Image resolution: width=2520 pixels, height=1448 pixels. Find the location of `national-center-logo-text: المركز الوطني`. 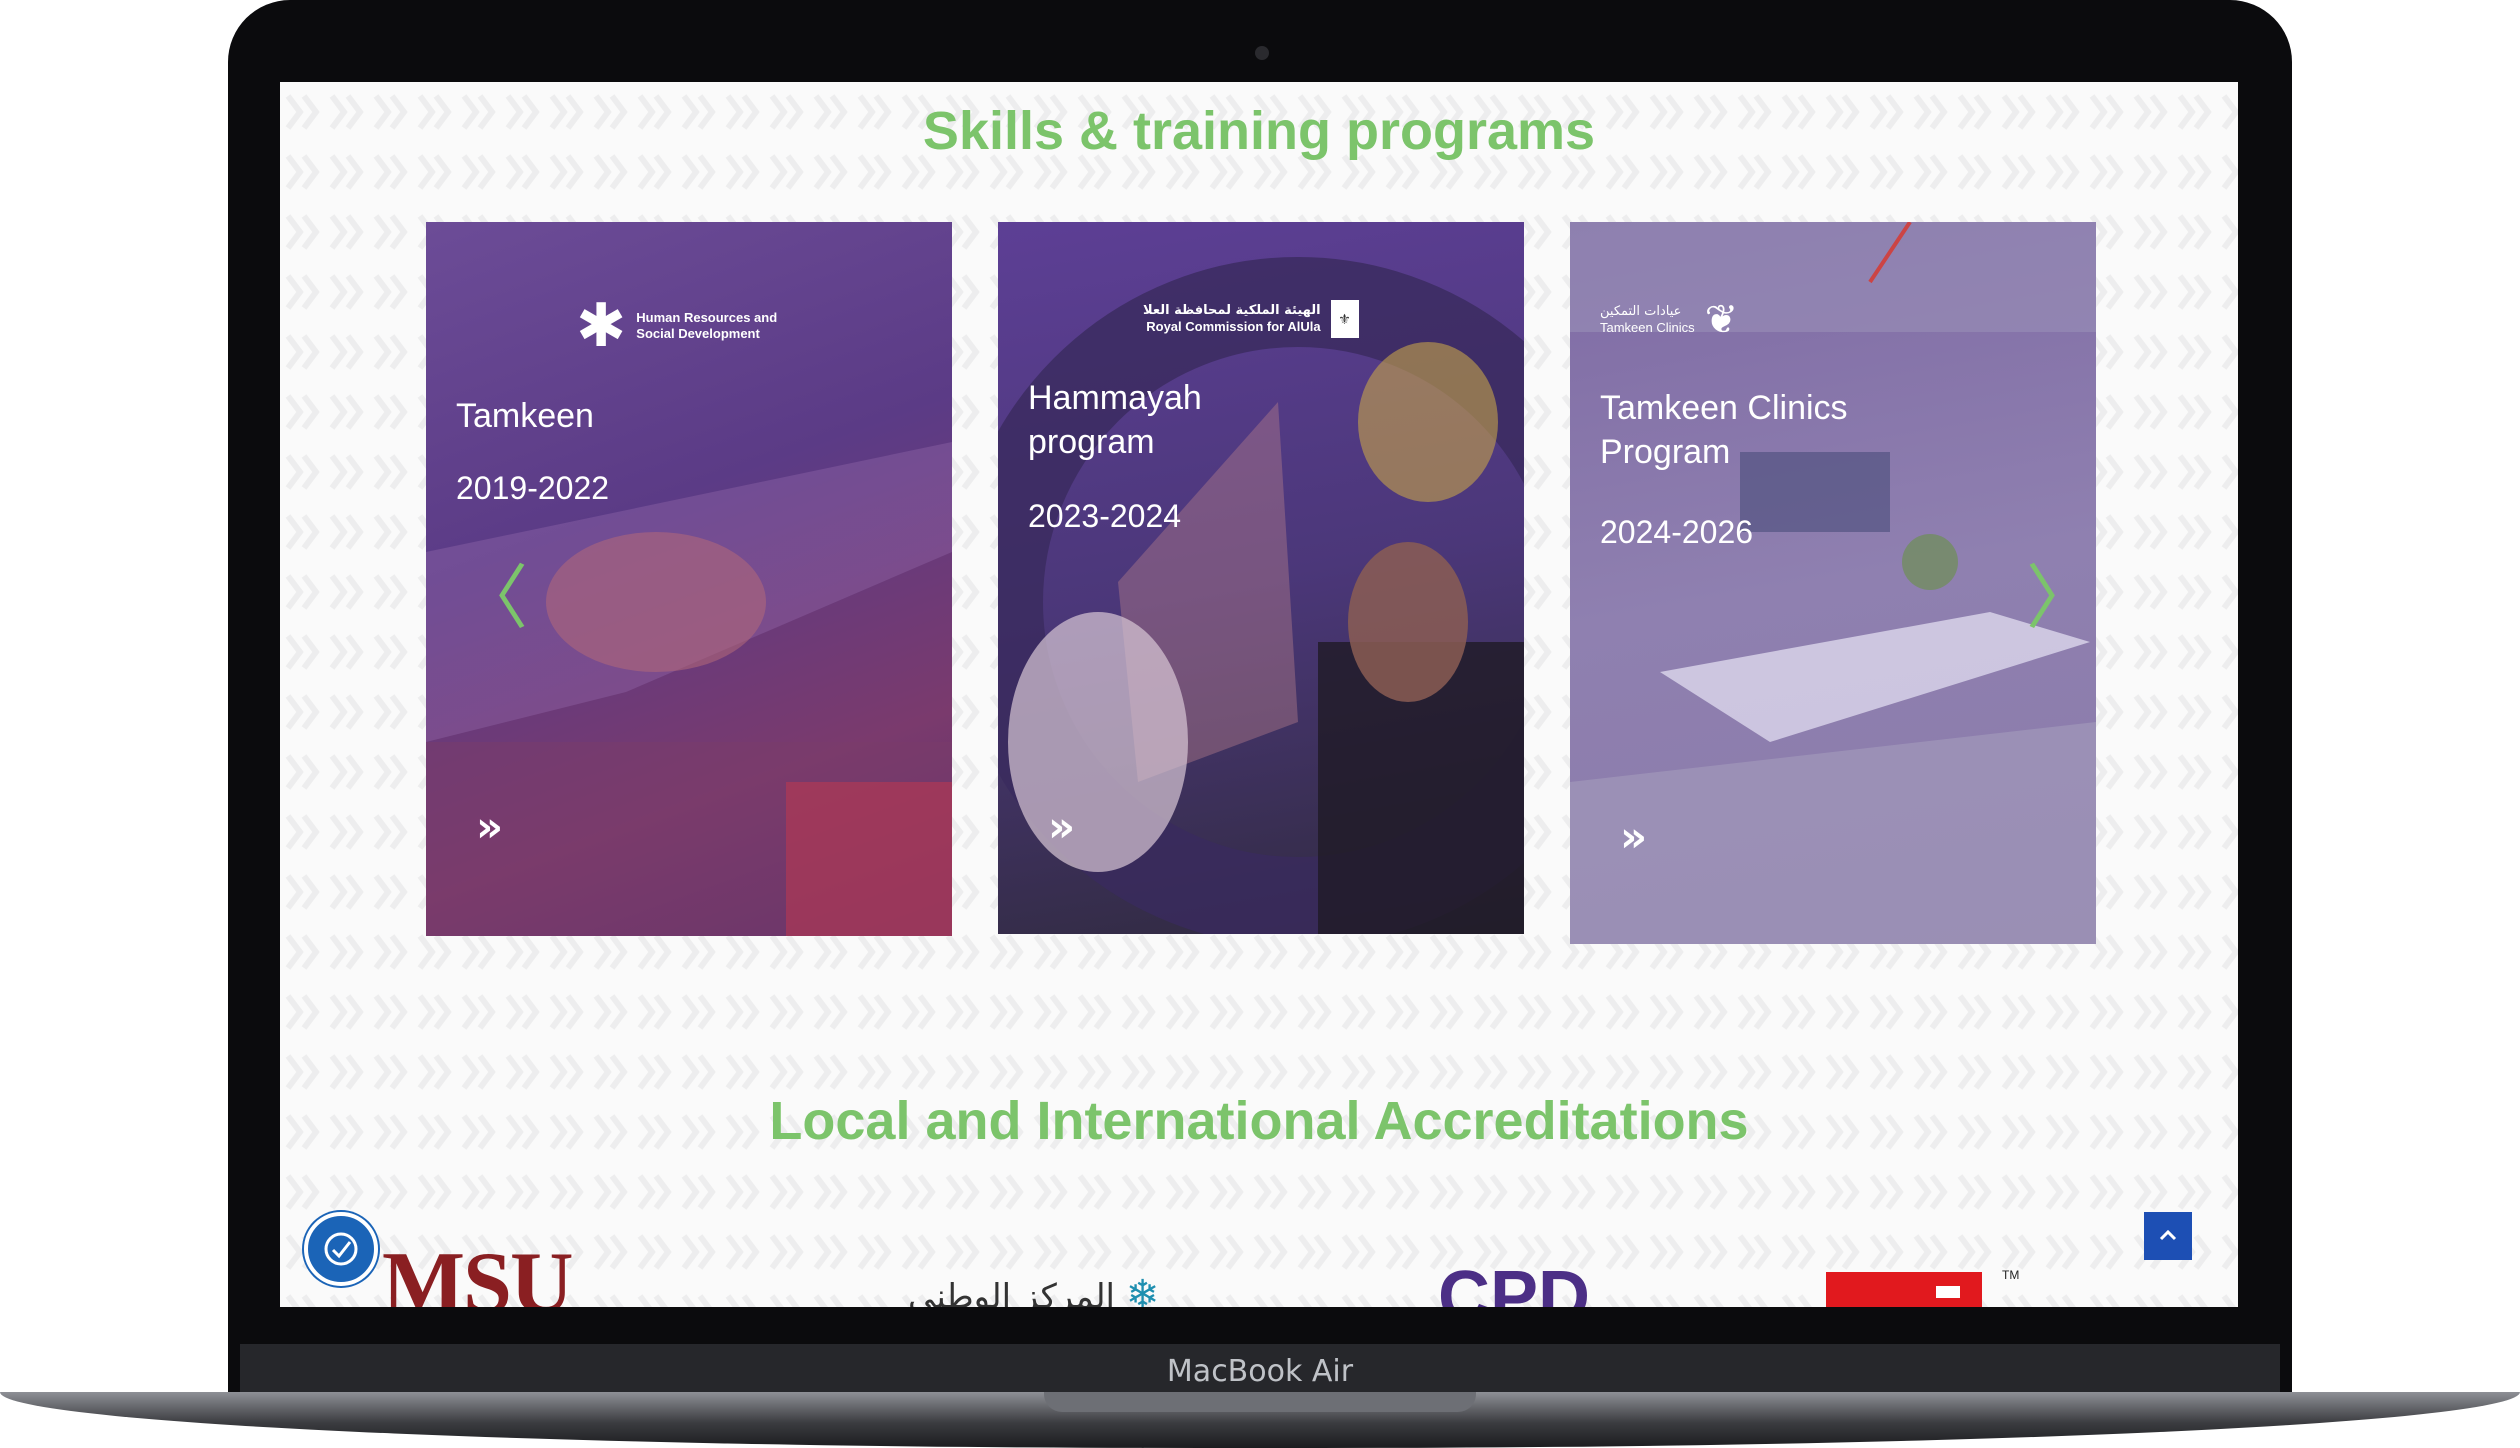

national-center-logo-text: المركز الوطني is located at coordinates (1012, 1292).